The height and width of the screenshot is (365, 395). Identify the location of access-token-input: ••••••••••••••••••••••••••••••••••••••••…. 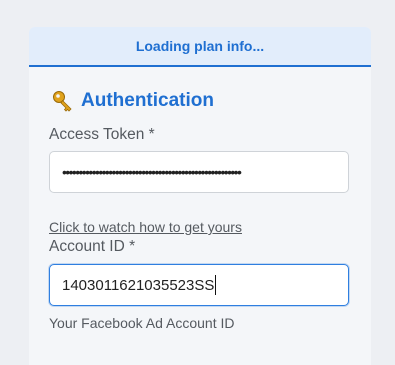
(199, 172).